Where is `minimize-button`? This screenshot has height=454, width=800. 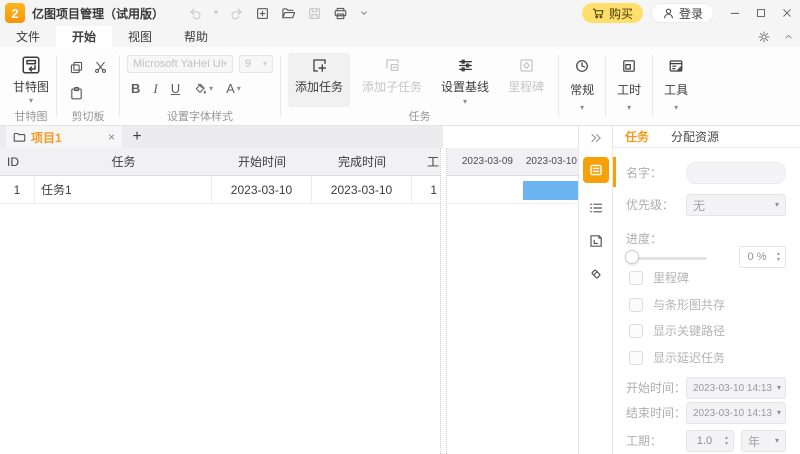 minimize-button is located at coordinates (735, 13).